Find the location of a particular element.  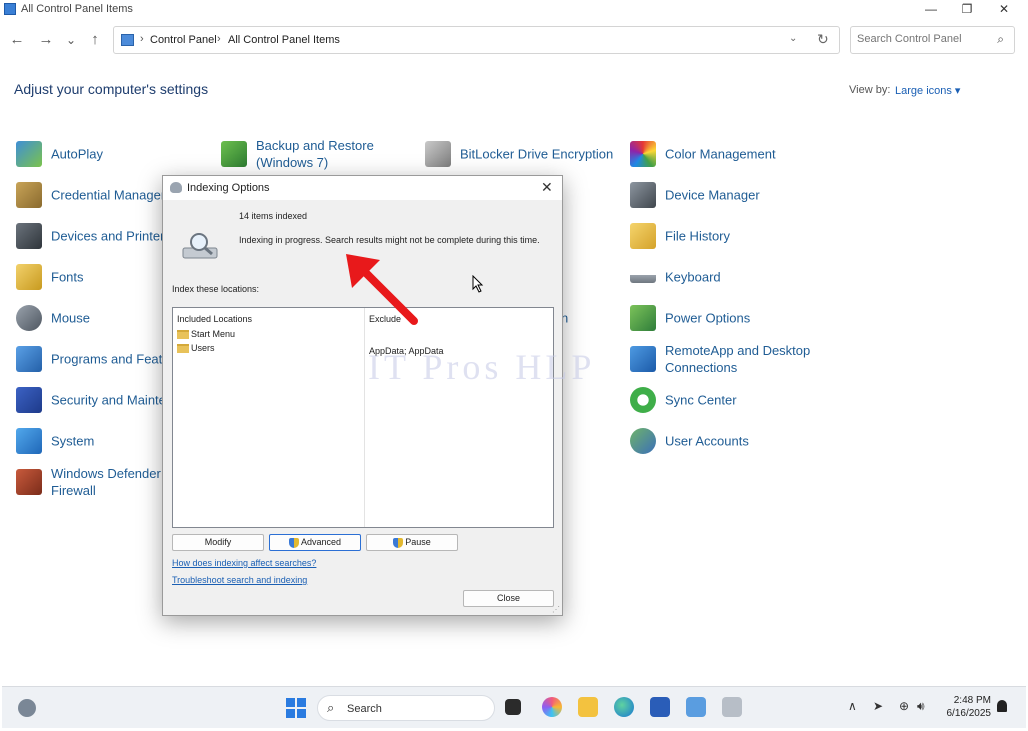

item-remoteapp: RemoteApp and Desktop Connections is located at coordinates (730, 359).